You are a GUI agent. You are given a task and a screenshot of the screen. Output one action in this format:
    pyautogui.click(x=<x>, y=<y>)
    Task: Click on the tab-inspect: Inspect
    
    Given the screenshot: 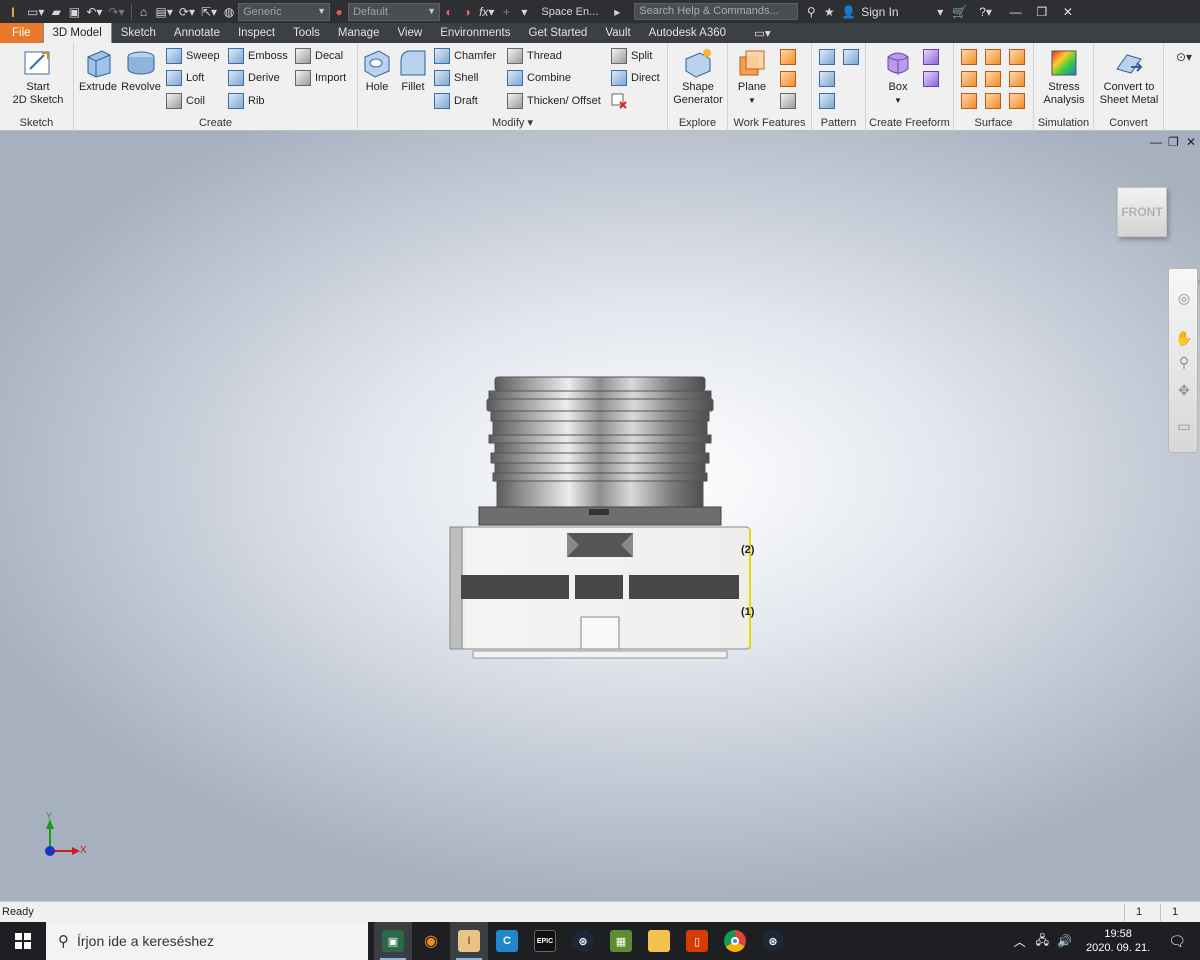 What is the action you would take?
    pyautogui.click(x=256, y=33)
    